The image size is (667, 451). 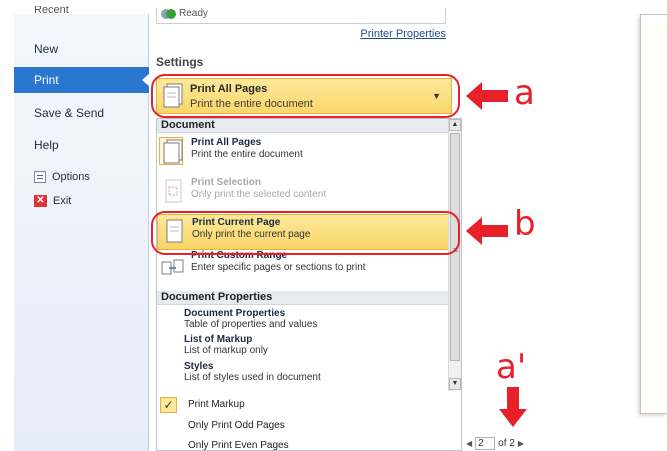 What do you see at coordinates (146, 80) in the screenshot?
I see `active-pointer-icon` at bounding box center [146, 80].